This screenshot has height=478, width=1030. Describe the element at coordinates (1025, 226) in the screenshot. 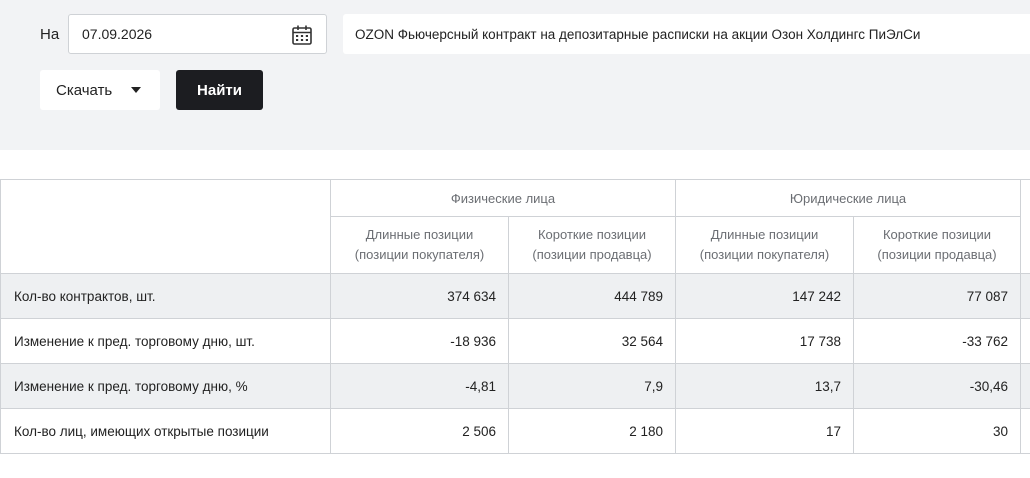

I see `table-overflow-column` at that location.